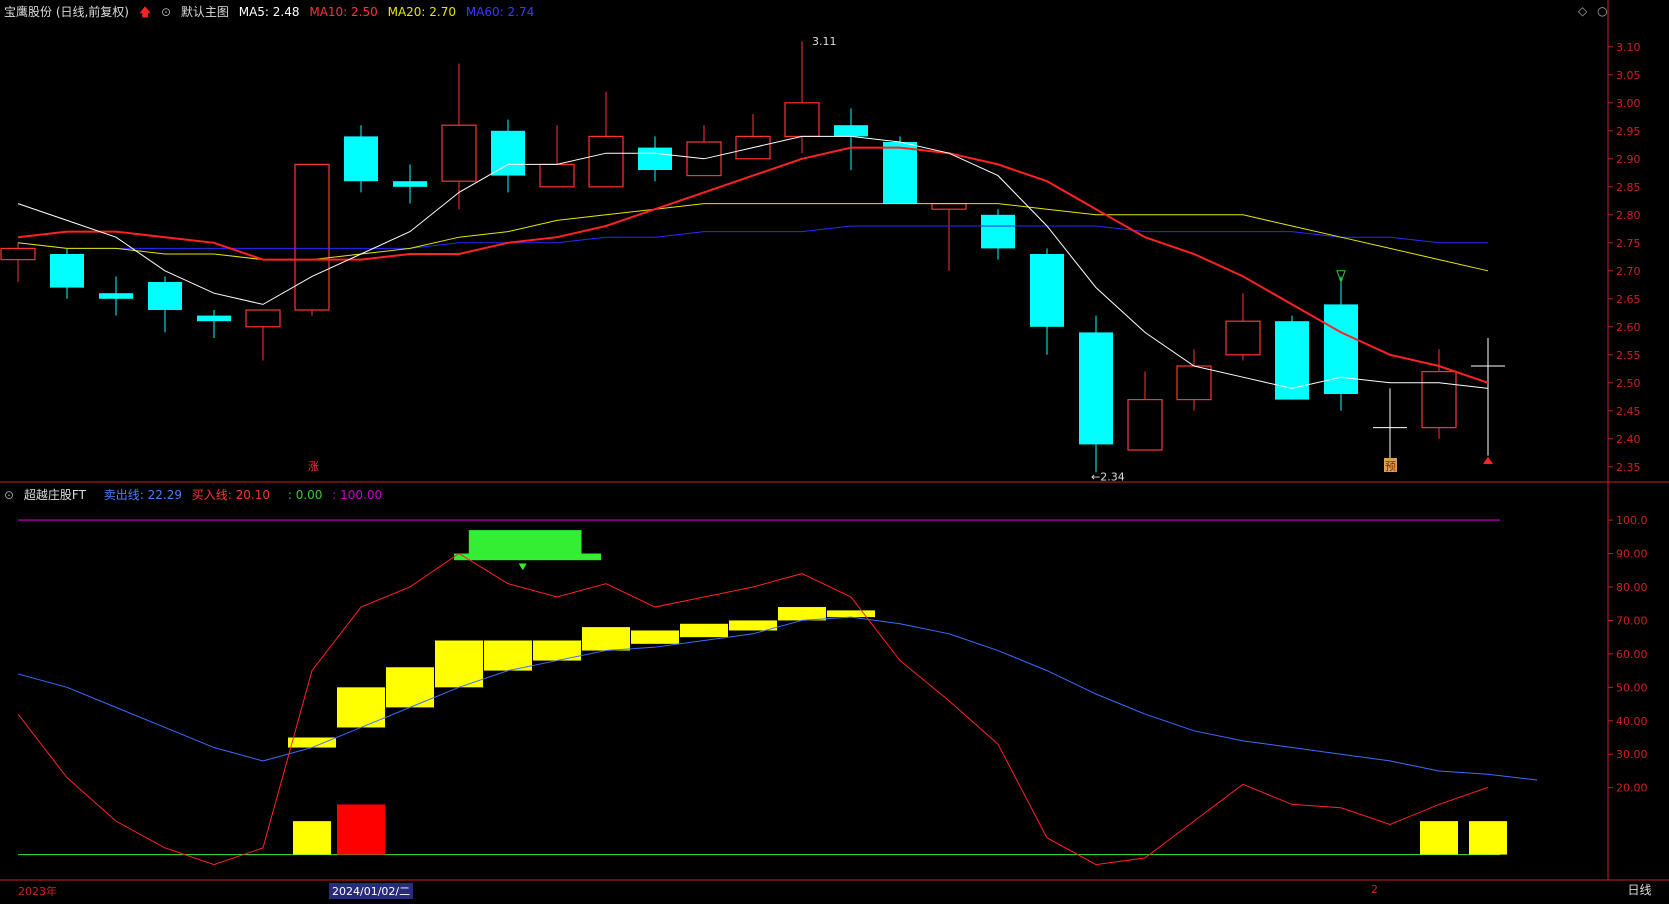 This screenshot has height=904, width=1669. I want to click on up-arrow-icon: 🡅, so click(145, 12).